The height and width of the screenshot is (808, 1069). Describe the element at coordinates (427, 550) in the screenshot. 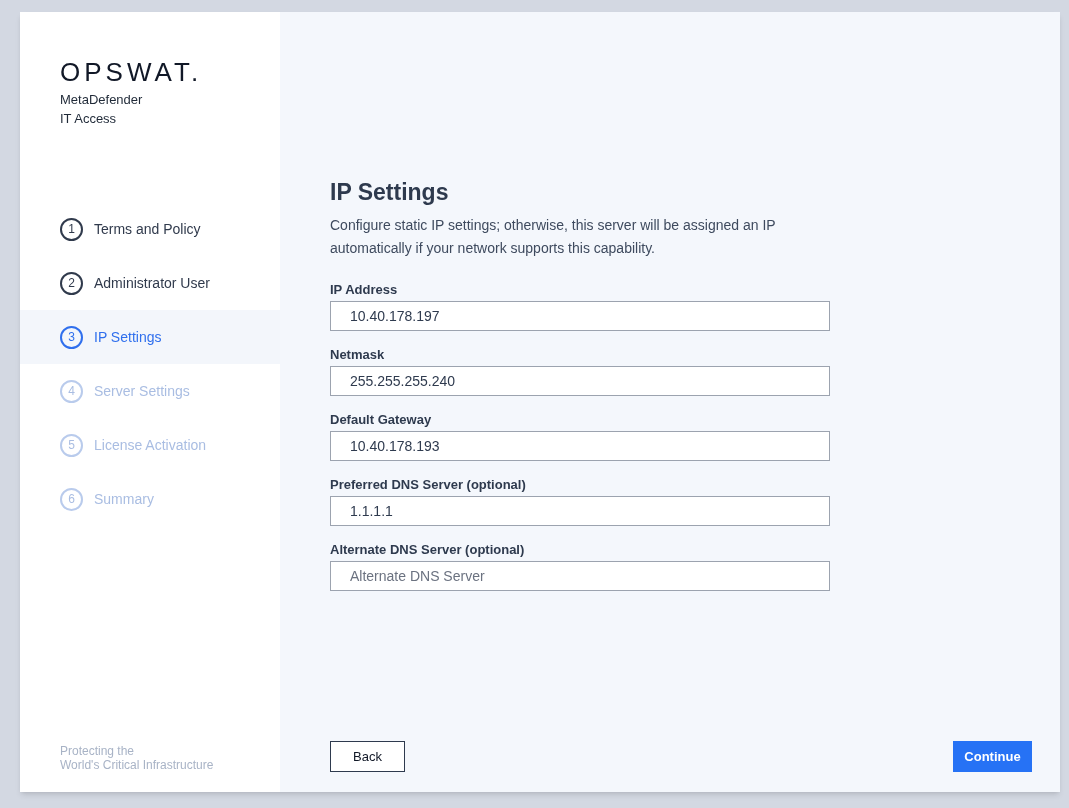

I see `field-label: Alternate DNS Server (optional)` at that location.